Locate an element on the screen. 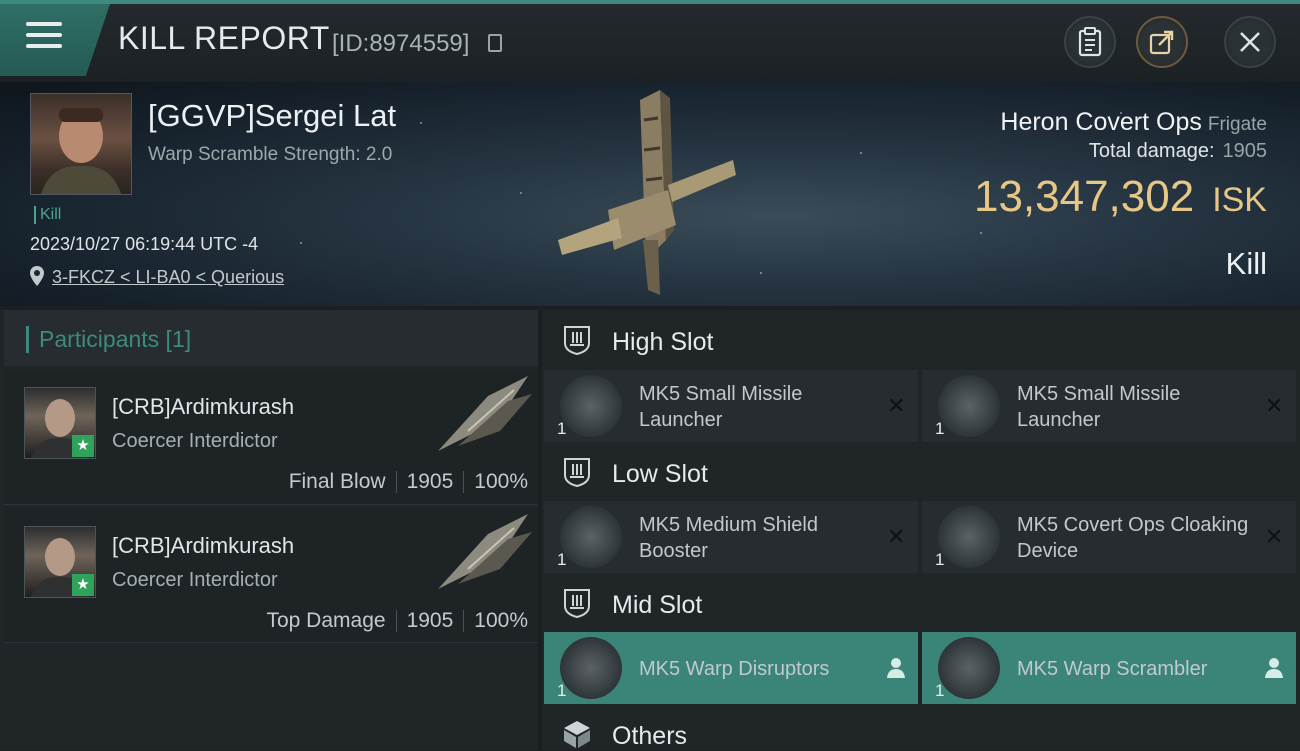 Image resolution: width=1300 pixels, height=751 pixels. warp-scramble-strength: Warp Scramble Strength: 2.0 is located at coordinates (270, 154).